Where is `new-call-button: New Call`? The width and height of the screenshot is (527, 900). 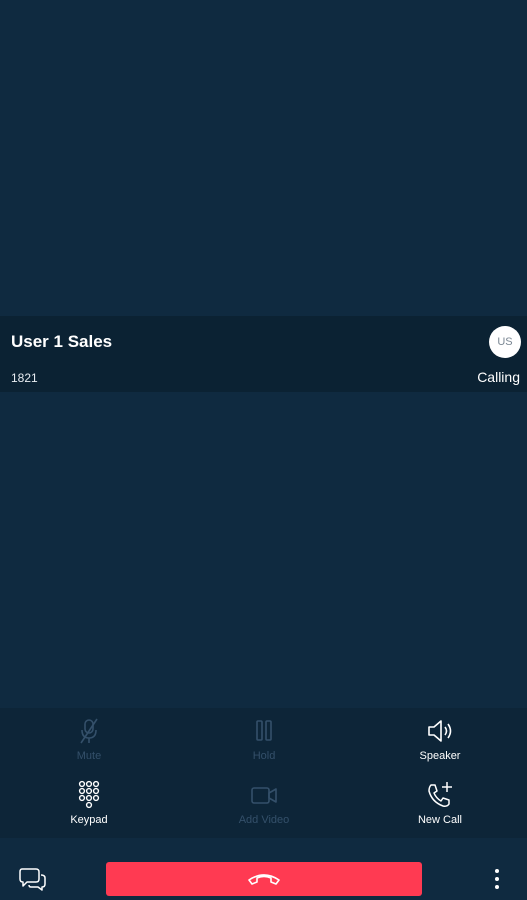 new-call-button: New Call is located at coordinates (440, 808).